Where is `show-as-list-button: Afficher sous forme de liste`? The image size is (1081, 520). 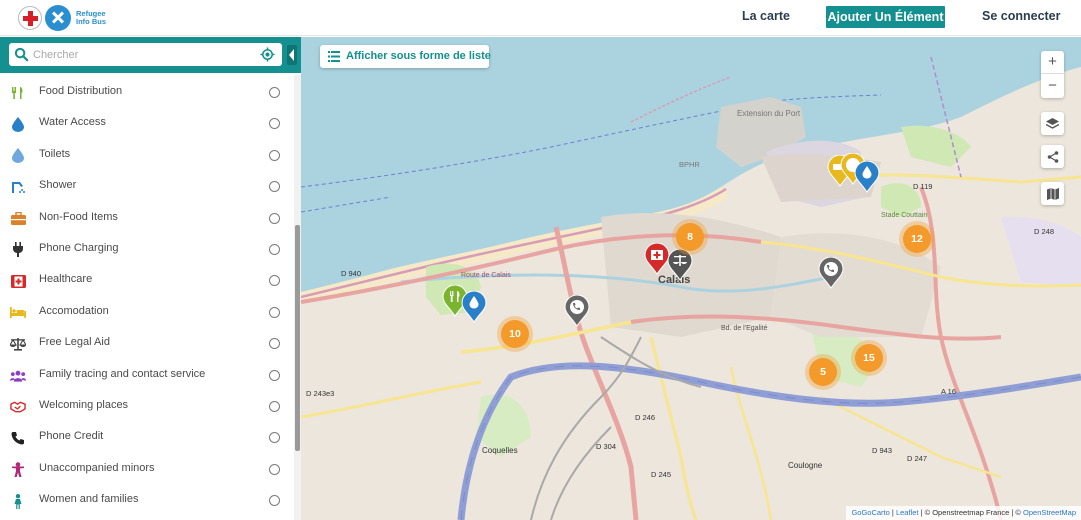
show-as-list-button: Afficher sous forme de liste is located at coordinates (405, 56).